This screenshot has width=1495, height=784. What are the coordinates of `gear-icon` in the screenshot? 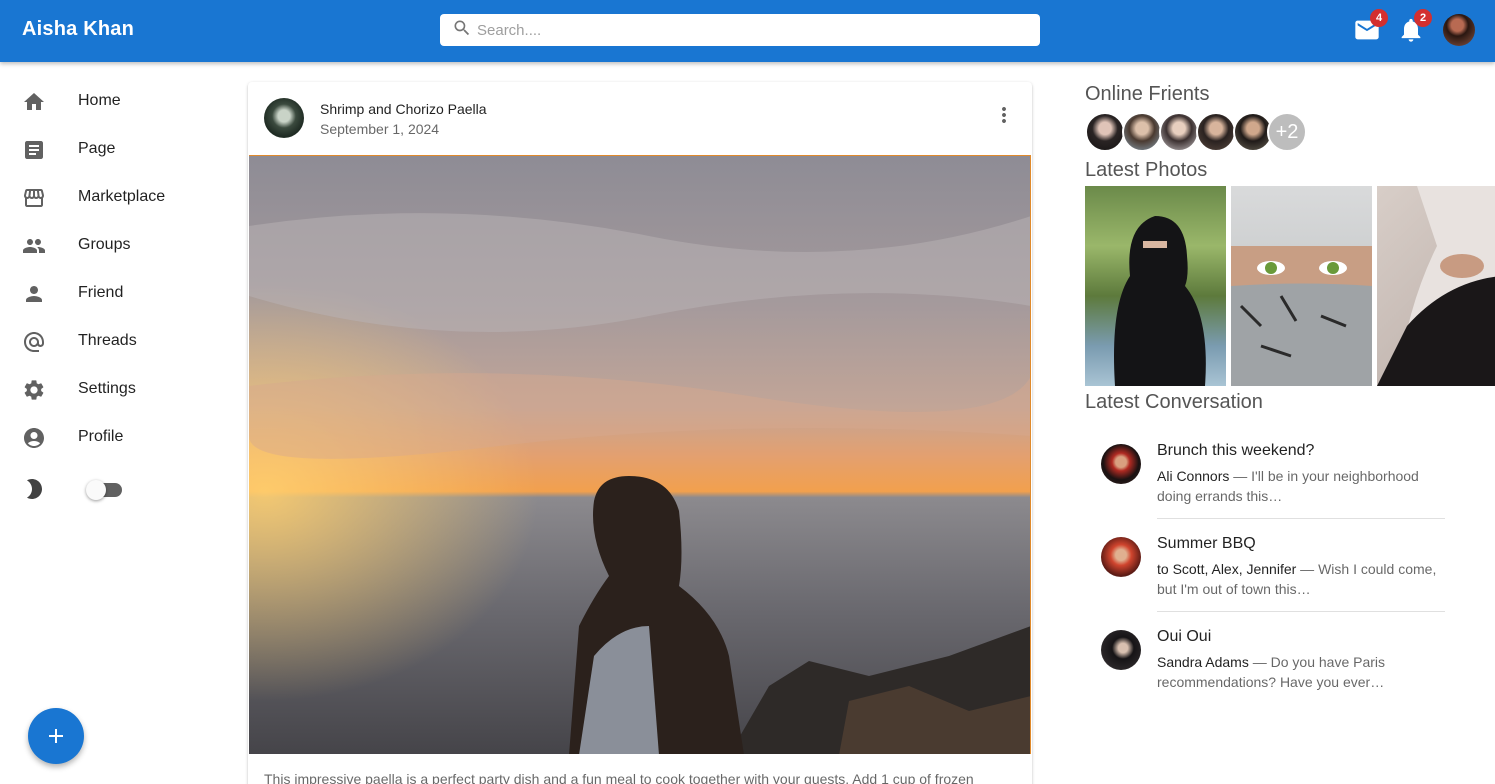 It's located at (34, 390).